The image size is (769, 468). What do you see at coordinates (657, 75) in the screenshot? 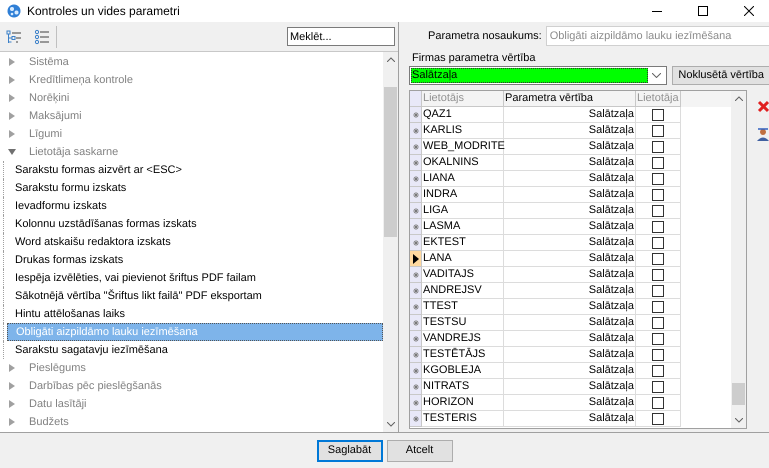
I see `chevron-down-icon` at bounding box center [657, 75].